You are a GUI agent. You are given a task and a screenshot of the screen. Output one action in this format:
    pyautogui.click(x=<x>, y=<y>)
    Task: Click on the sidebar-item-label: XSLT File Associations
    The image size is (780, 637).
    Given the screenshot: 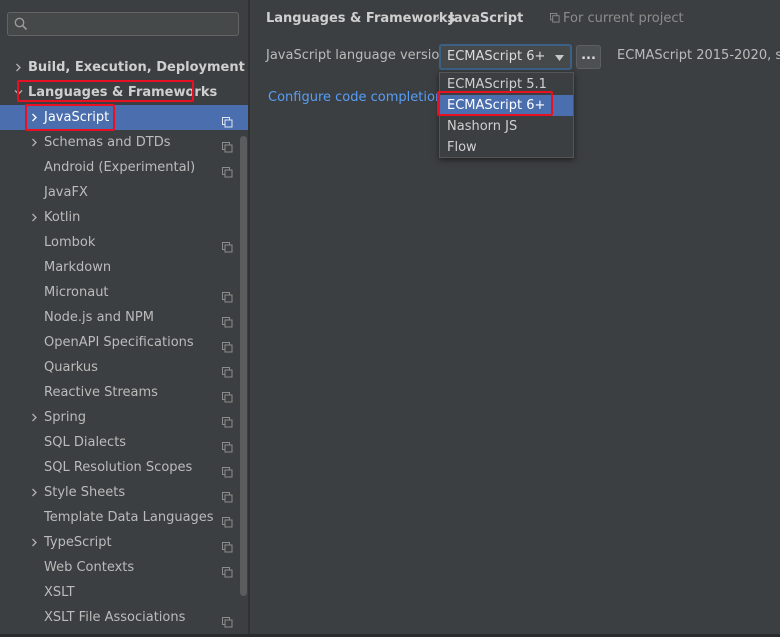 What is the action you would take?
    pyautogui.click(x=115, y=617)
    